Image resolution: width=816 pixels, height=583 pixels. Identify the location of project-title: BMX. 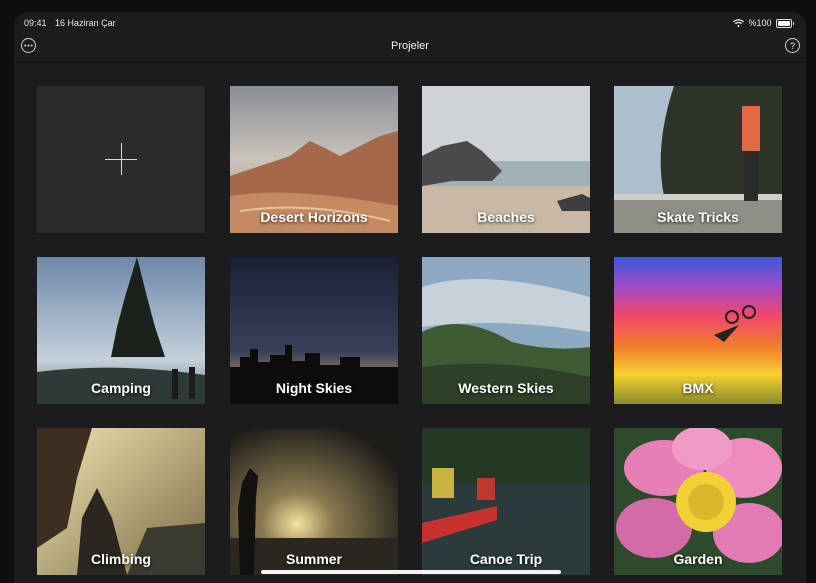
(698, 388).